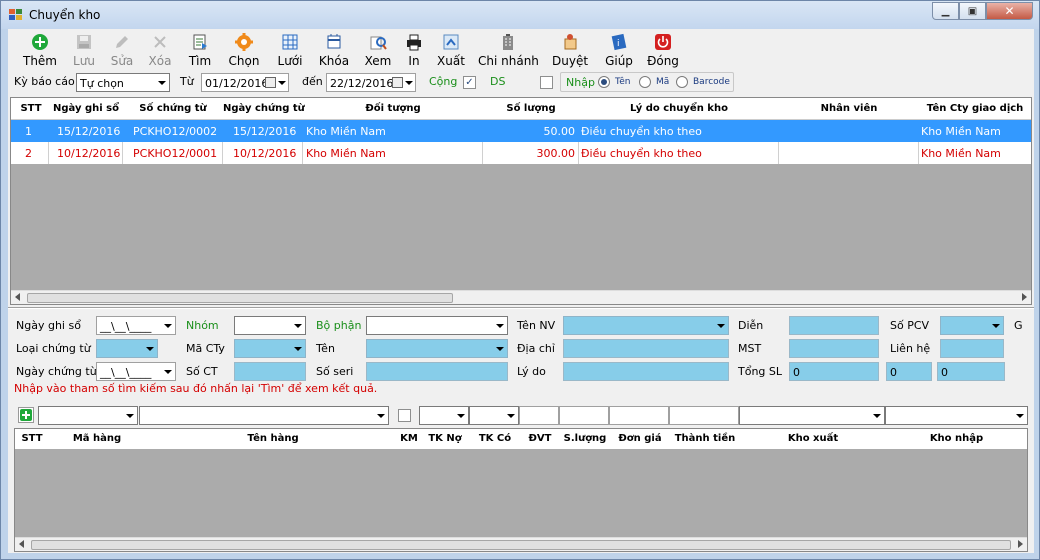  I want to click on help-icon: i, so click(619, 42).